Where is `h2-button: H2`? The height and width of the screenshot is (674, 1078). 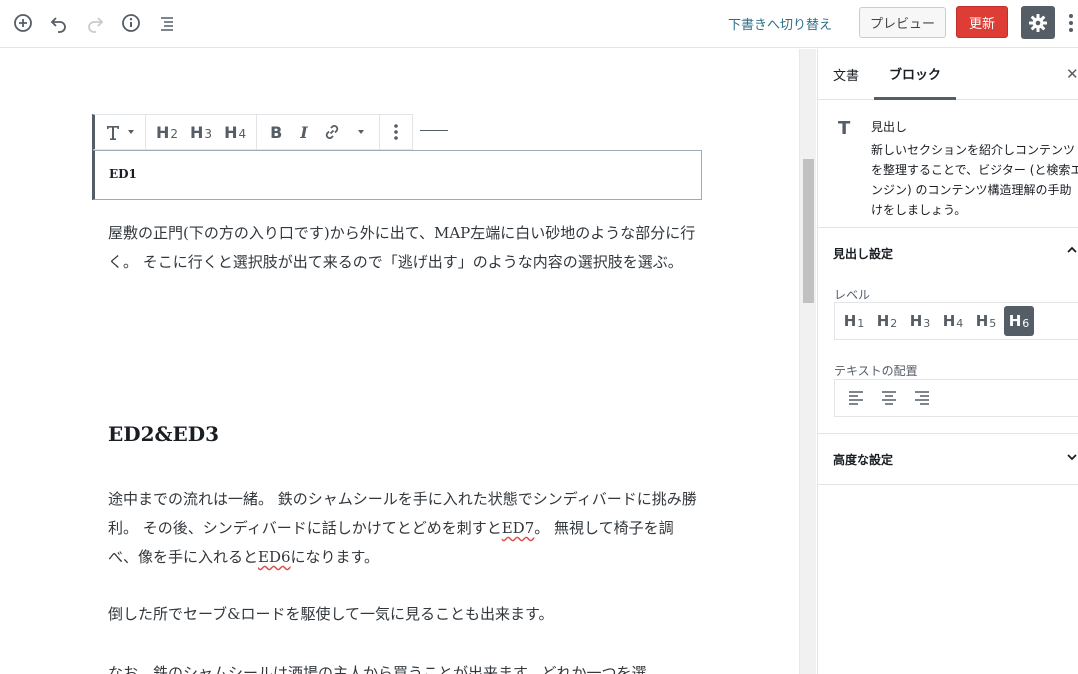
h2-button: H2 is located at coordinates (167, 132).